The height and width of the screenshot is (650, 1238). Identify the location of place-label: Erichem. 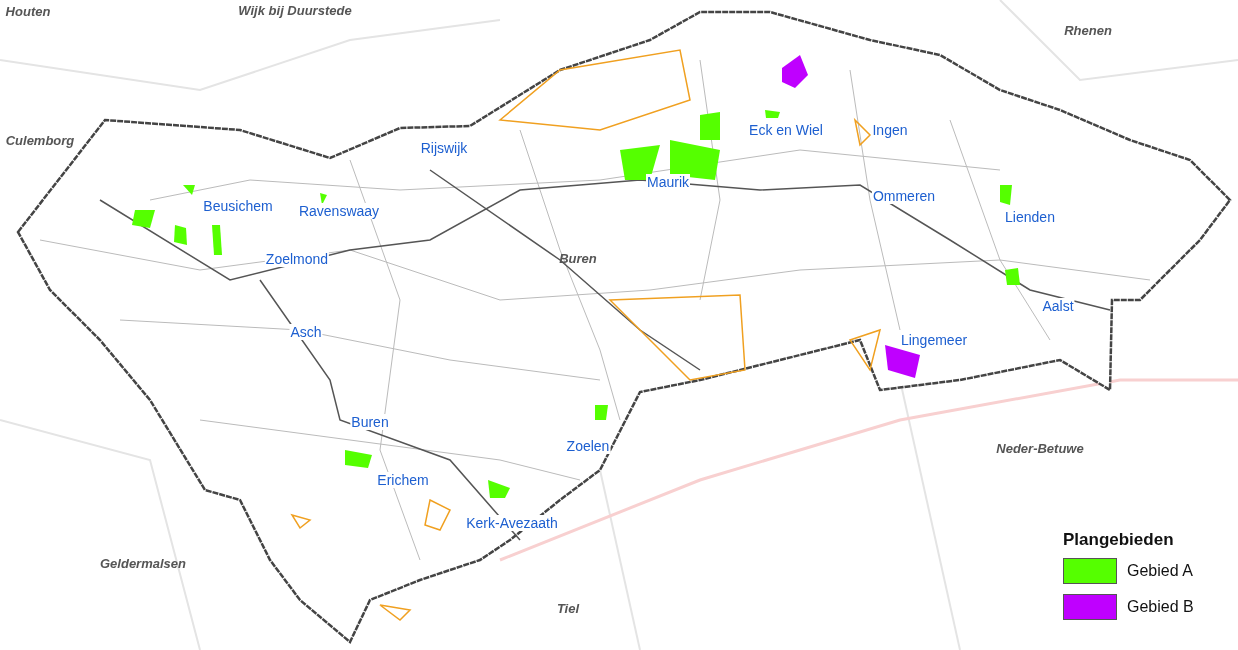
(403, 480).